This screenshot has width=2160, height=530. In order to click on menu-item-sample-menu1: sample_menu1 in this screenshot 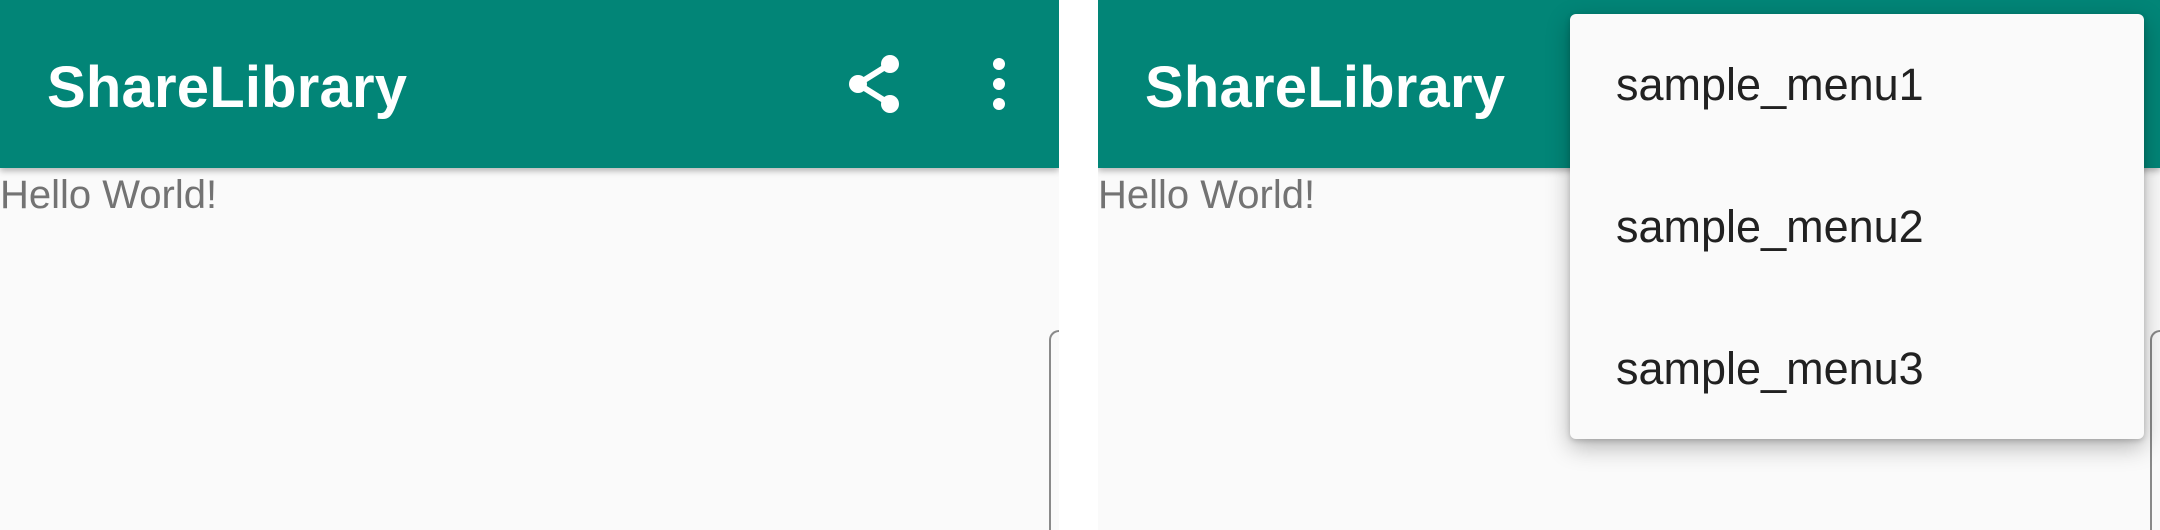, I will do `click(1857, 84)`.